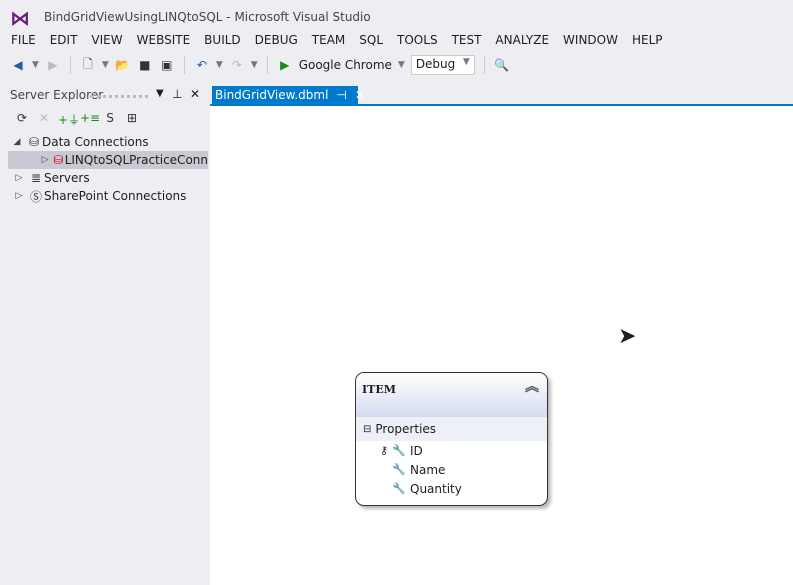 This screenshot has height=585, width=793. I want to click on chevron-down-icon: ▼, so click(466, 62).